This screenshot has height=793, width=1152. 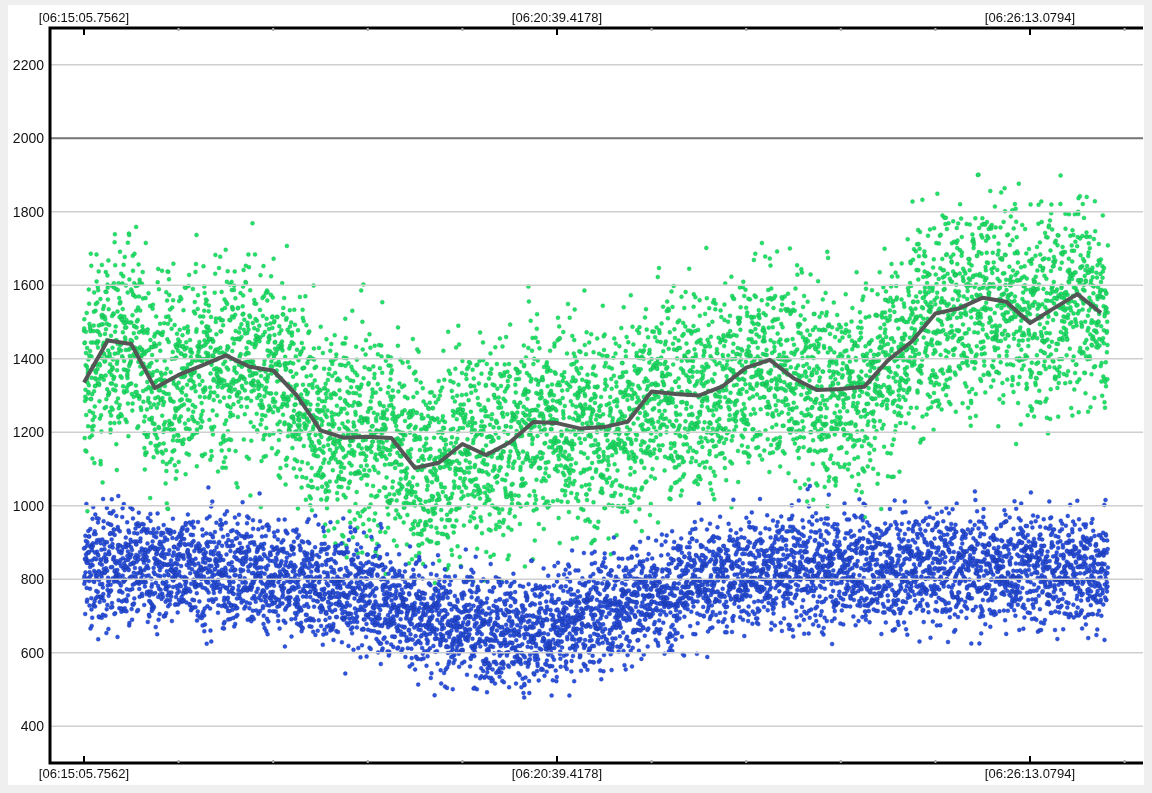 I want to click on y-tick-label: 2200, so click(x=28, y=64).